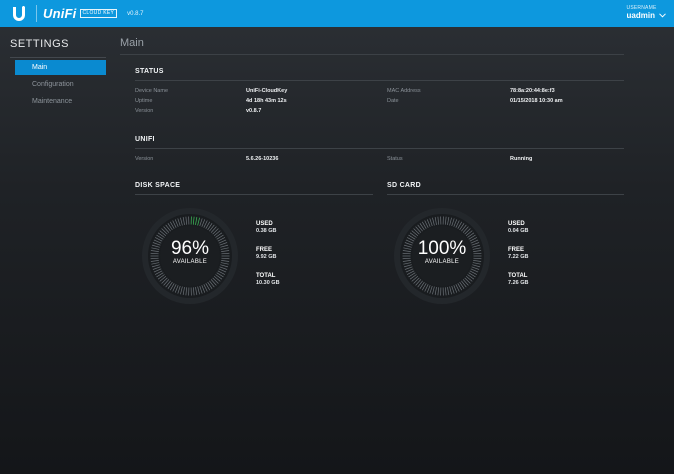 Image resolution: width=674 pixels, height=474 pixels. What do you see at coordinates (60, 67) in the screenshot?
I see `sidebar-item-main: Main` at bounding box center [60, 67].